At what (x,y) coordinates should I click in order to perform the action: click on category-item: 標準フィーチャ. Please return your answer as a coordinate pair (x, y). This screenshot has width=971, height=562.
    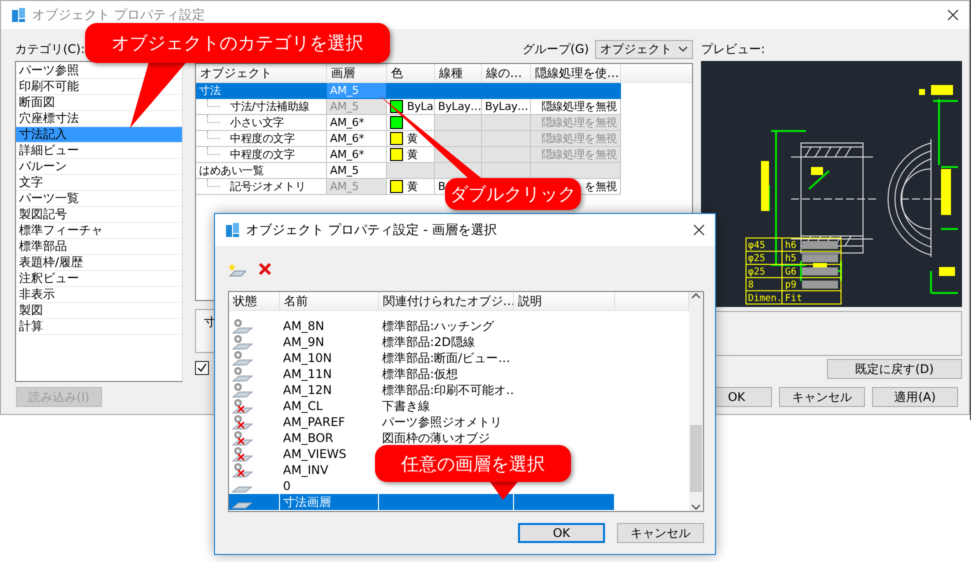
    Looking at the image, I should click on (99, 231).